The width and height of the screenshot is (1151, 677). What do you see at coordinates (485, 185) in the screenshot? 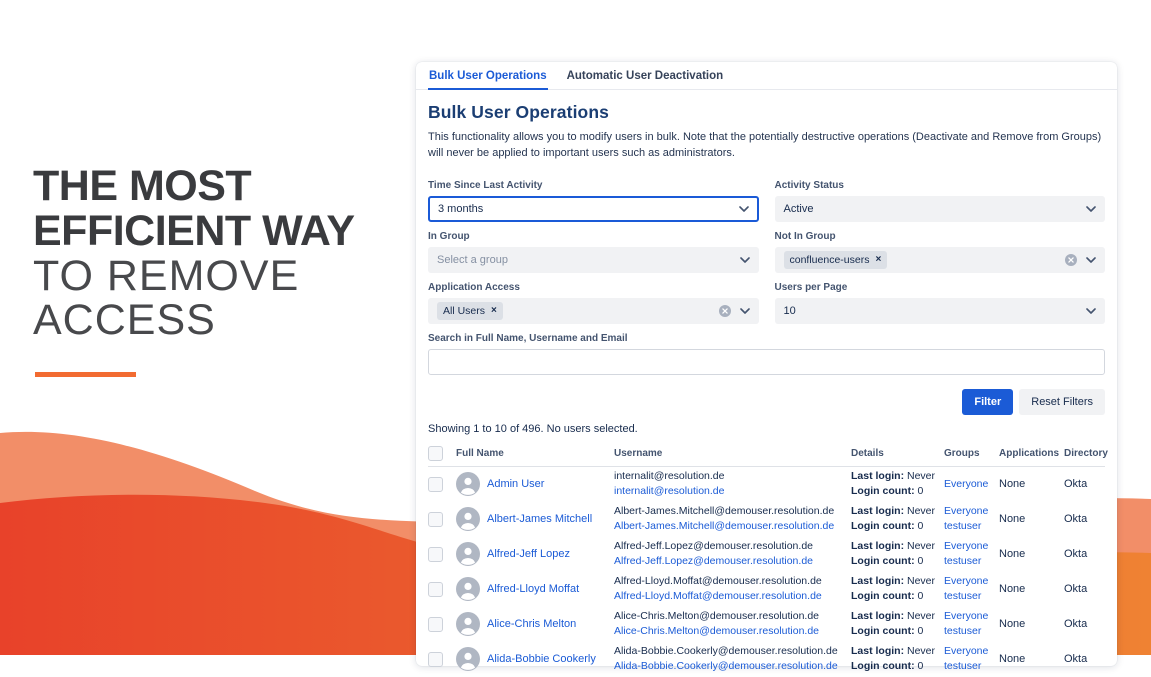
I see `time-since-last-activity-label: Time Since Last Activity` at bounding box center [485, 185].